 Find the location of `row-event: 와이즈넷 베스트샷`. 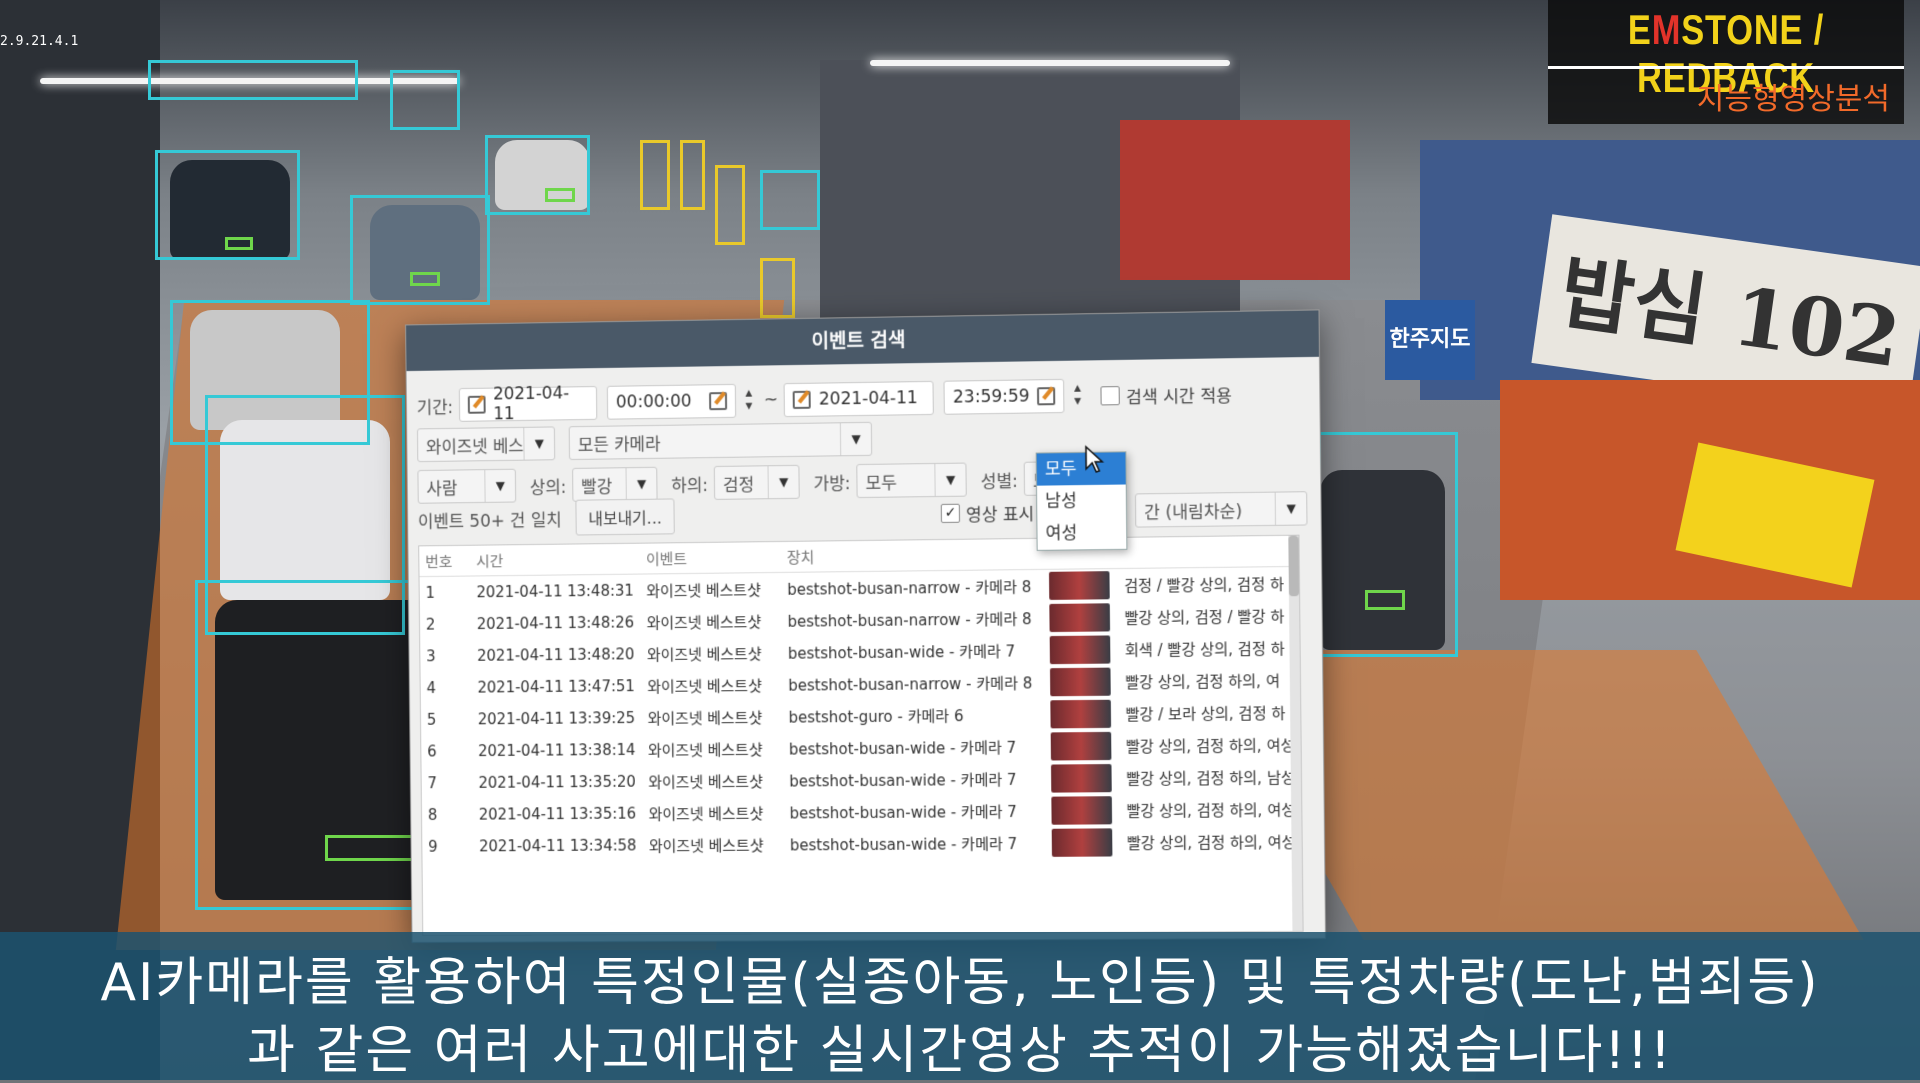

row-event: 와이즈넷 베스트샷 is located at coordinates (703, 590).